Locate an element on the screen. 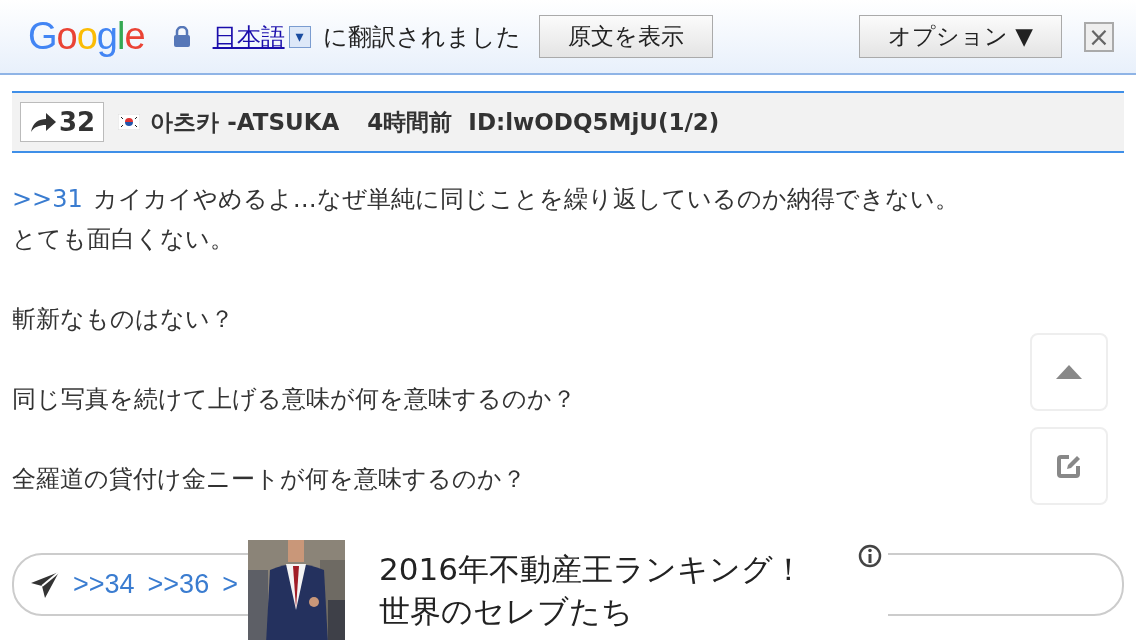 The image size is (1136, 640). post-id: ID:lwODQ5MjU(1/2) is located at coordinates (594, 122).